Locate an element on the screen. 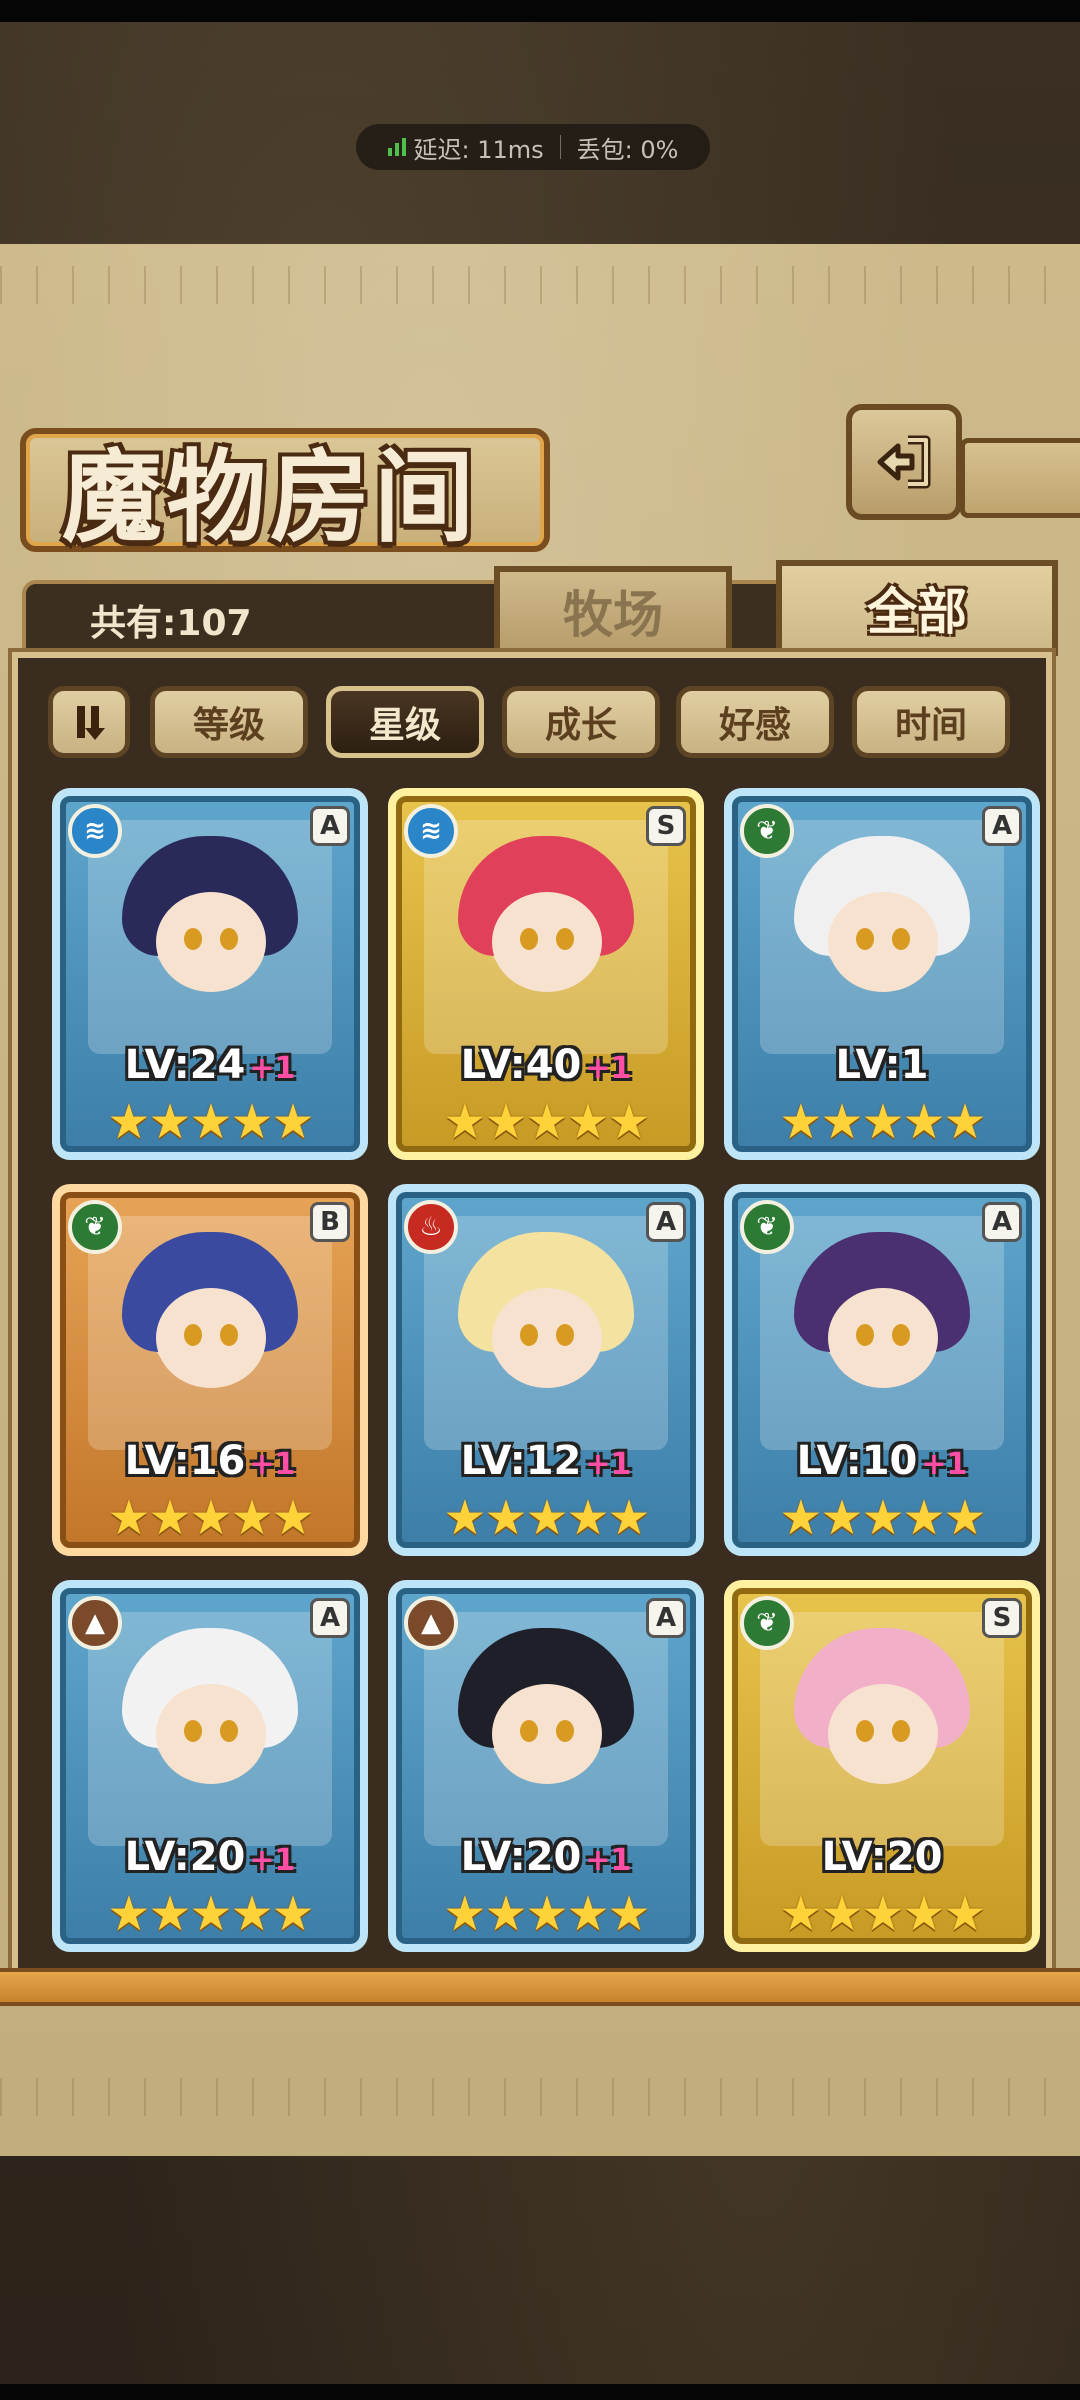 This screenshot has width=1080, height=2400. back-button-rail is located at coordinates (1020, 478).